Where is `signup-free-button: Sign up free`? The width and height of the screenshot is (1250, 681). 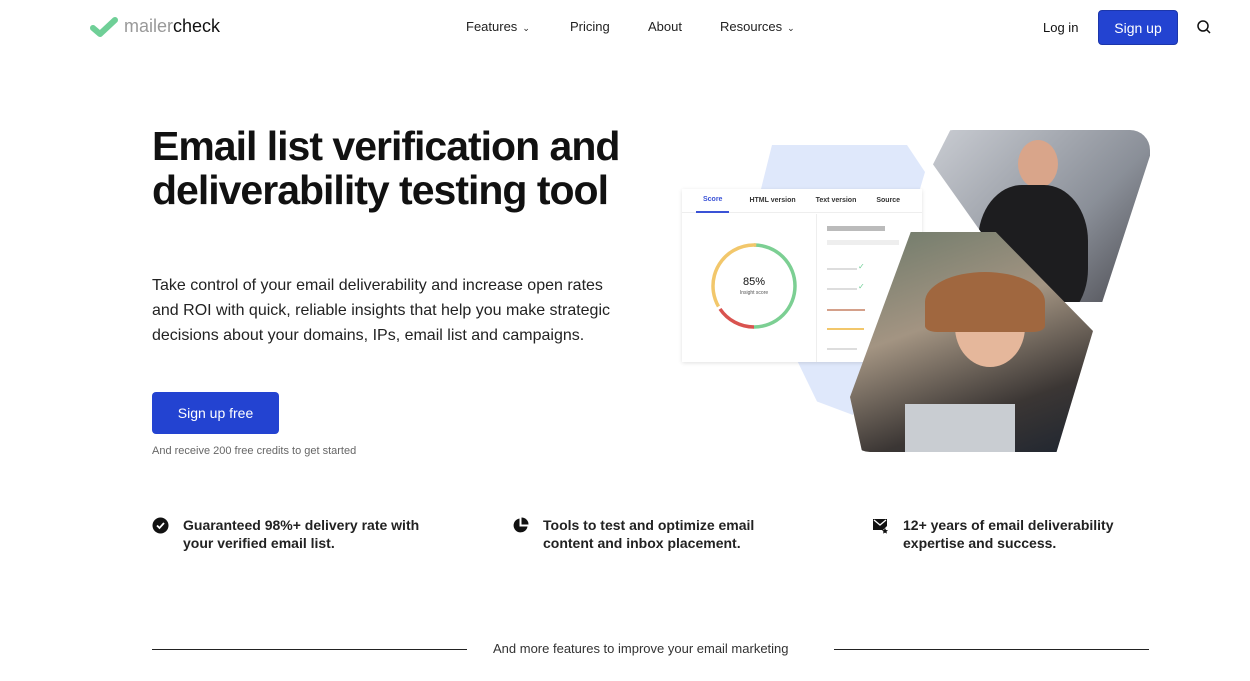 signup-free-button: Sign up free is located at coordinates (215, 413).